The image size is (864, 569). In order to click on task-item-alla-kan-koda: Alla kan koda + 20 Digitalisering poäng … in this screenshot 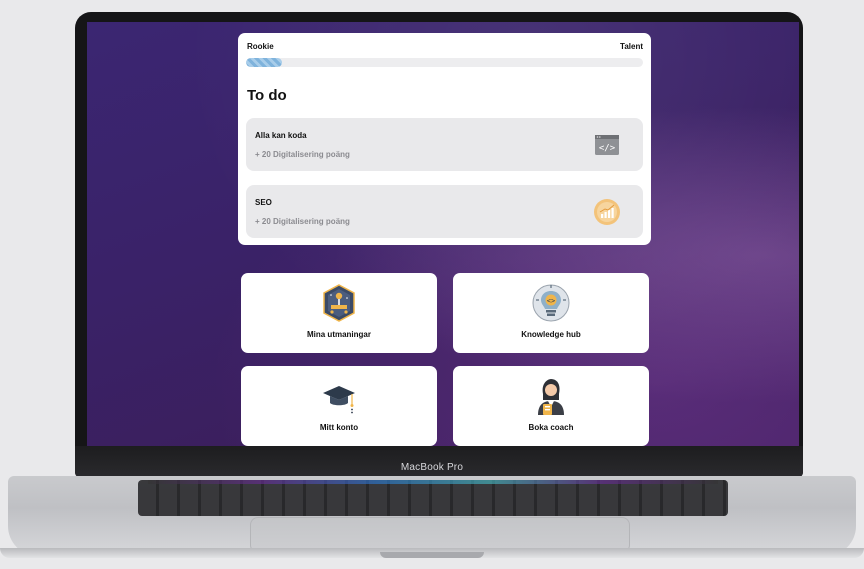, I will do `click(444, 144)`.